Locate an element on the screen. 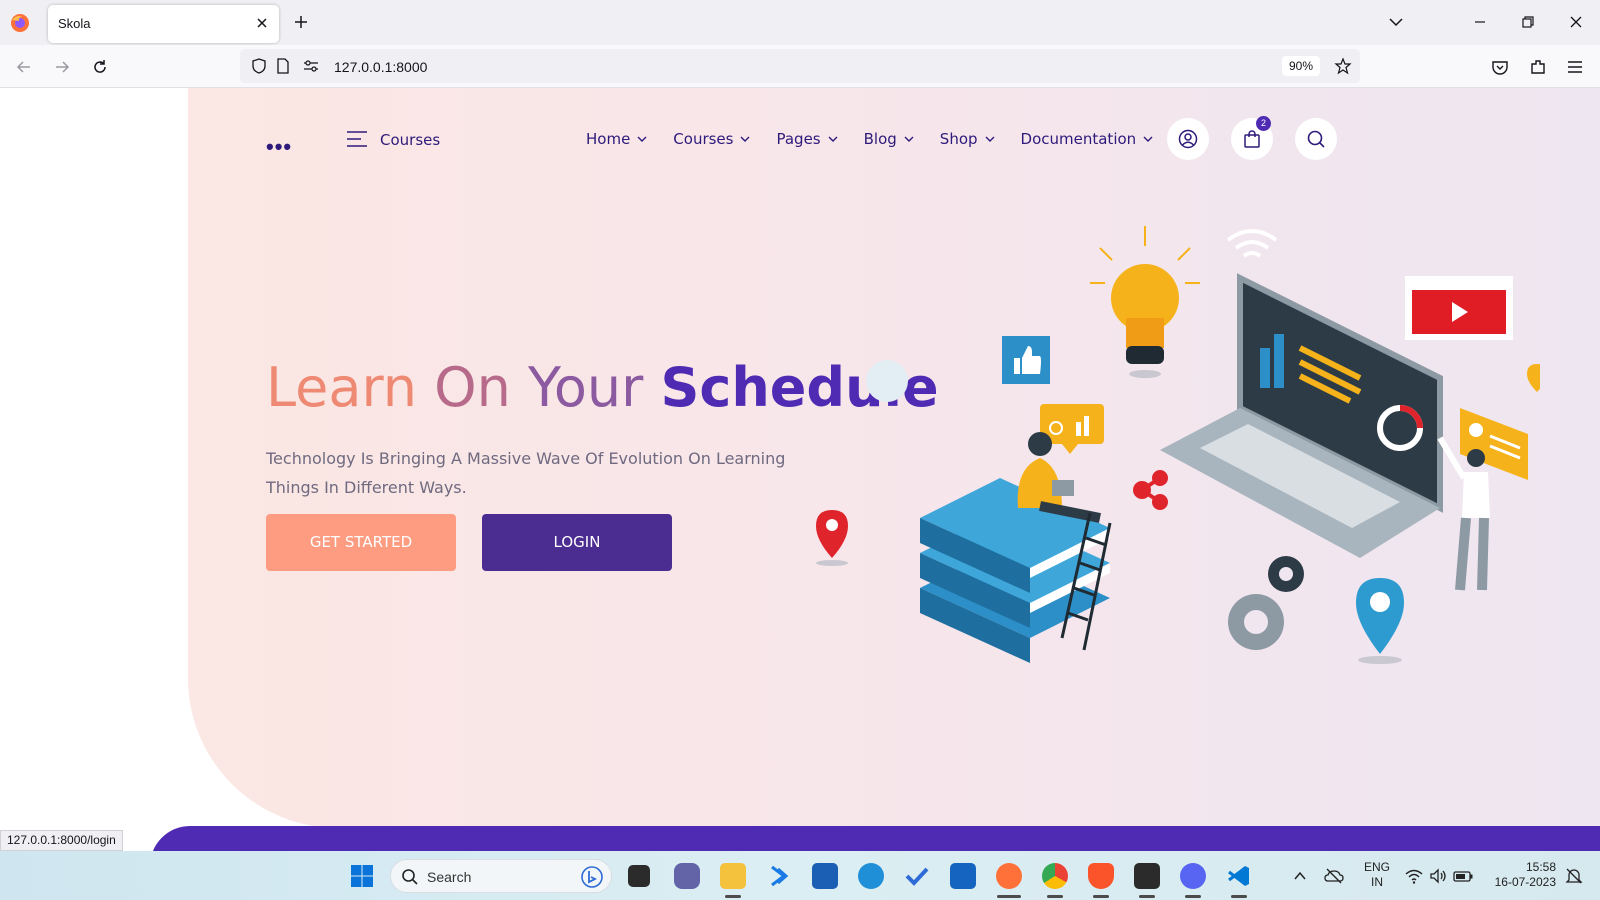  new-tab-plus-icon is located at coordinates (301, 22).